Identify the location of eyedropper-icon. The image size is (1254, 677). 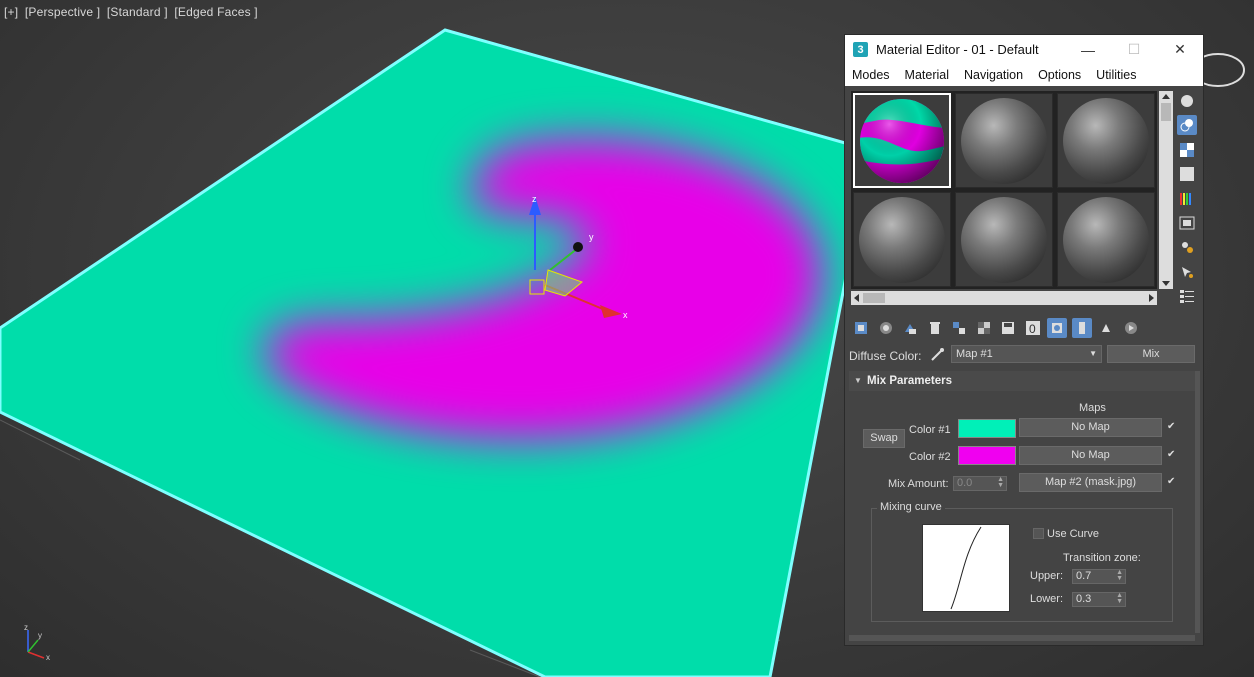
(937, 354).